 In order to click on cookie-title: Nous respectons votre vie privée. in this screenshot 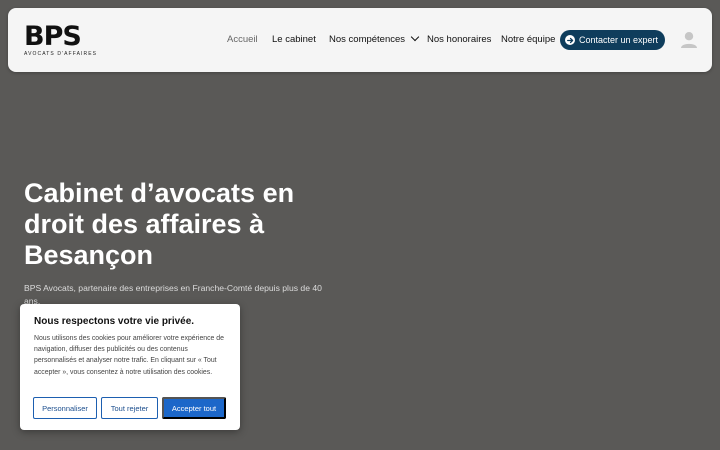, I will do `click(114, 321)`.